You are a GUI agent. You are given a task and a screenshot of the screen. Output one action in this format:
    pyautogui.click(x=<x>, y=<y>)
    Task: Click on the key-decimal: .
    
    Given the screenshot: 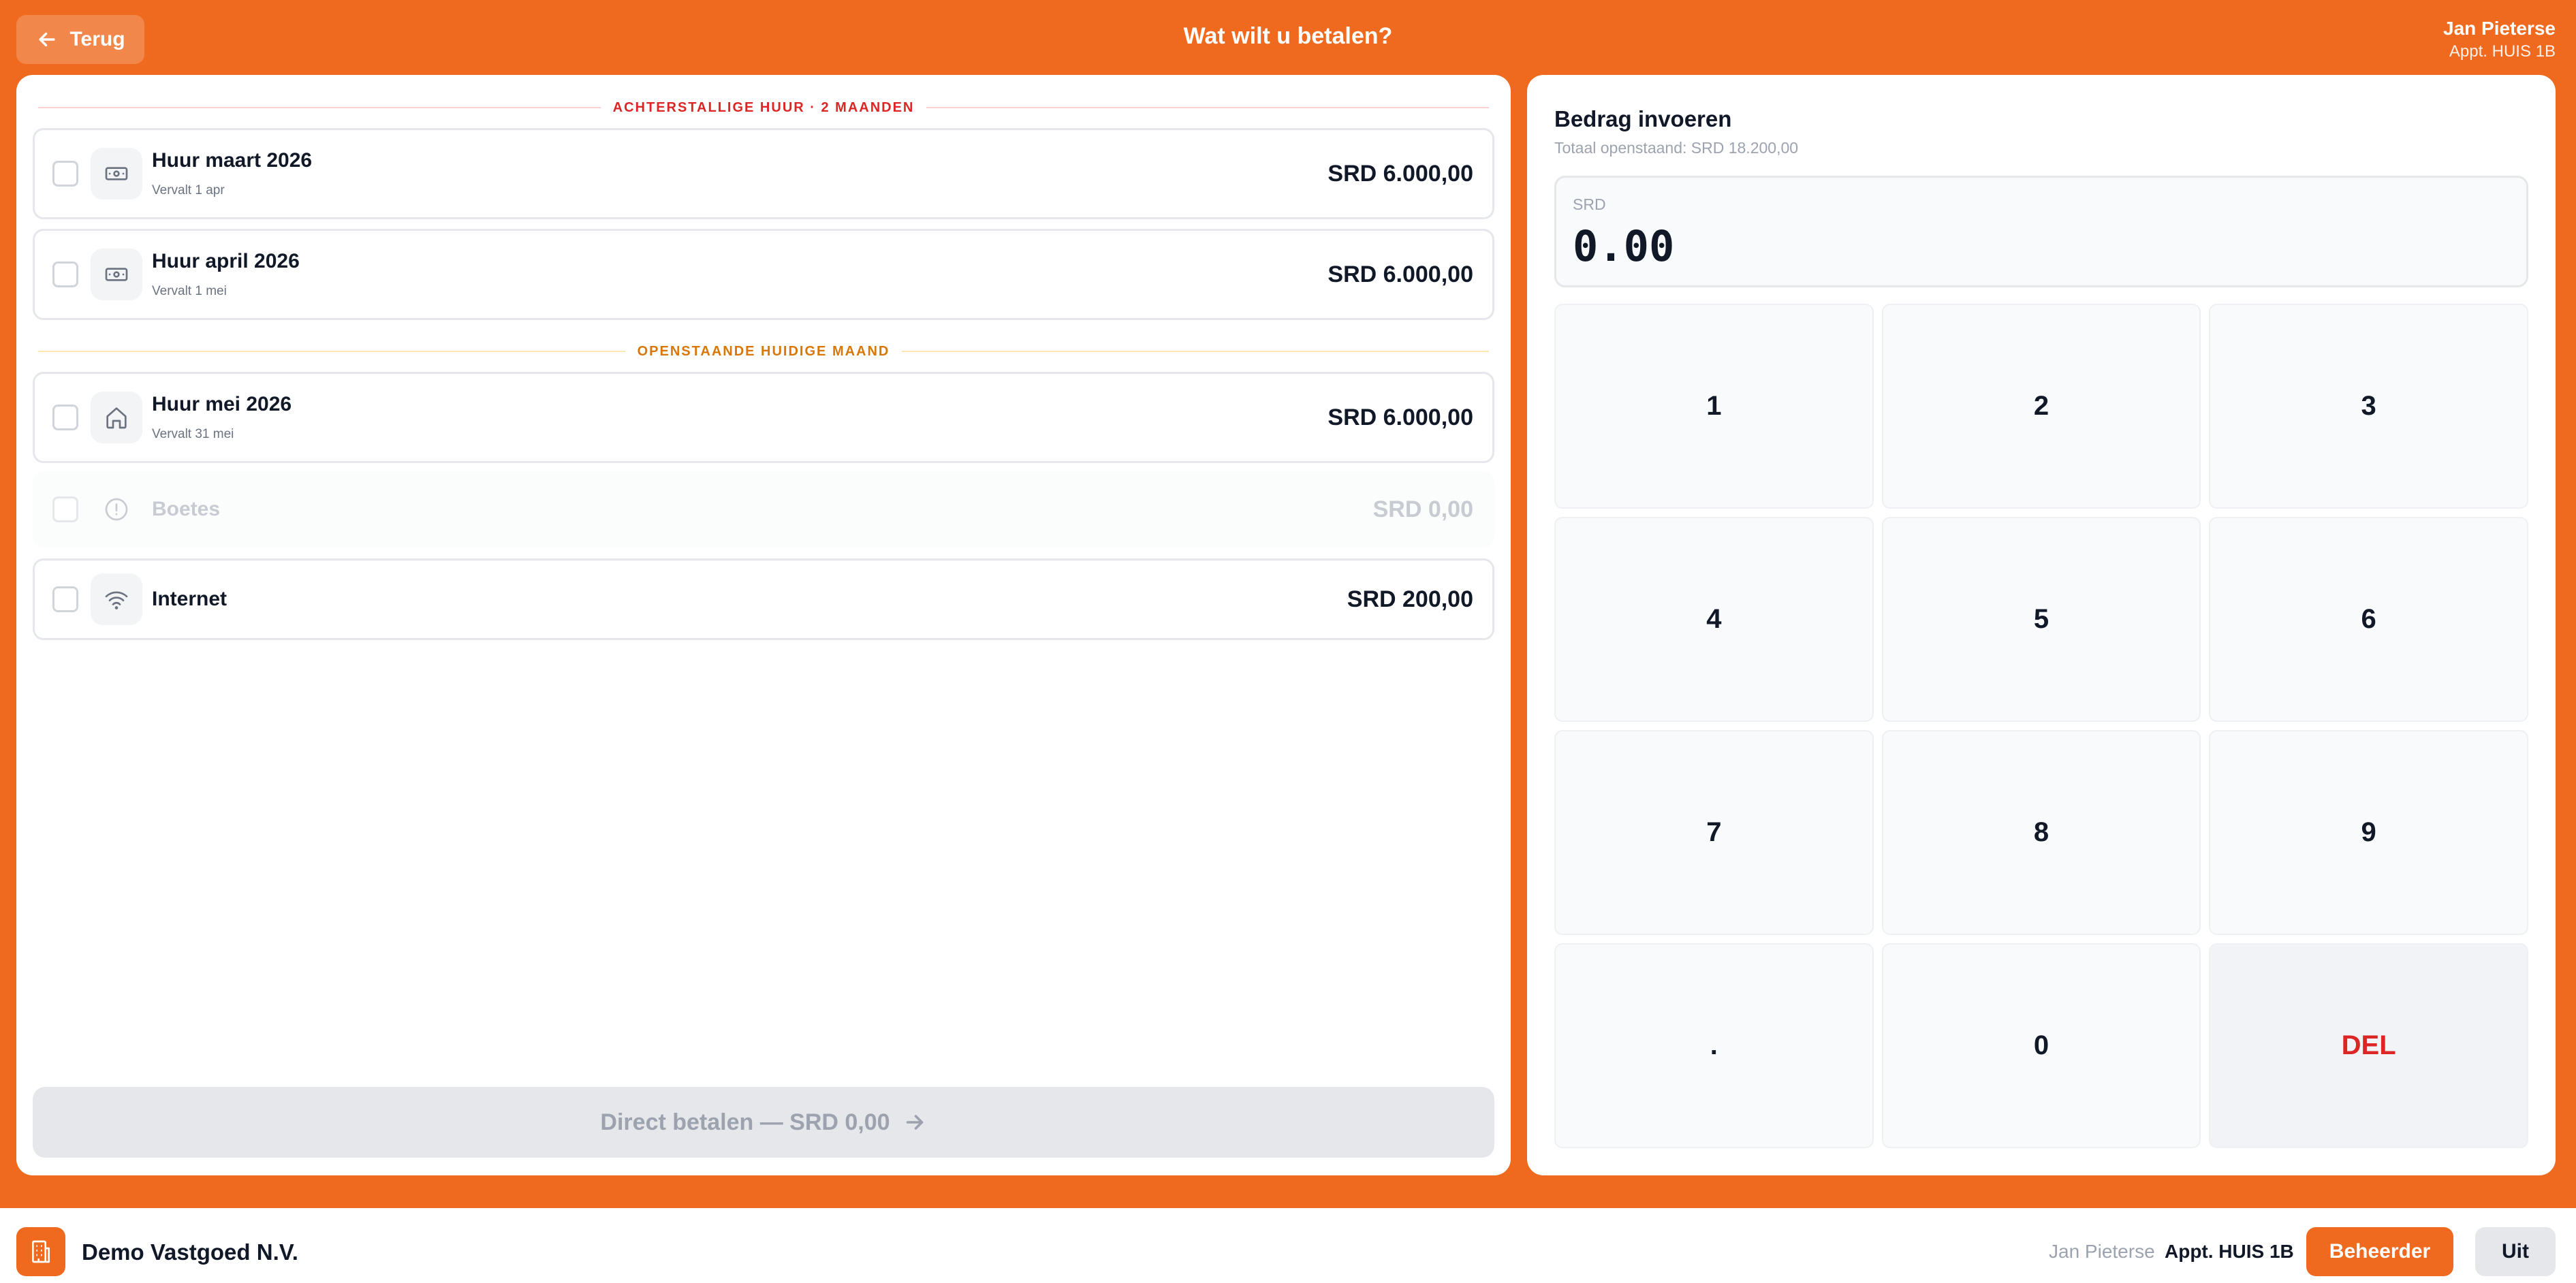 What is the action you would take?
    pyautogui.click(x=1714, y=1045)
    